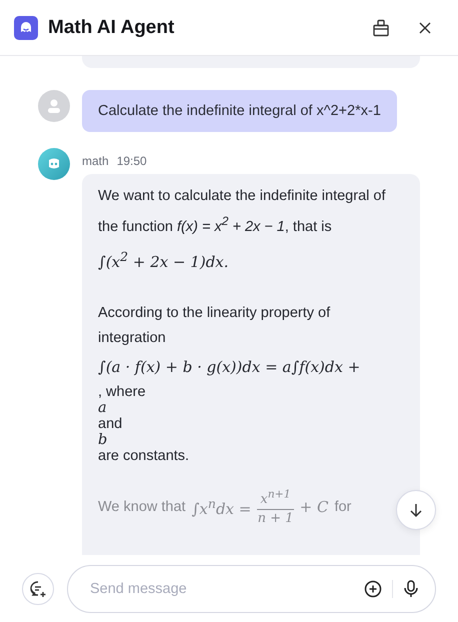 This screenshot has height=622, width=458. Describe the element at coordinates (164, 260) in the screenshot. I see `math-formula: ∫(x$^{2}$ + 2x − 1)dx.` at that location.